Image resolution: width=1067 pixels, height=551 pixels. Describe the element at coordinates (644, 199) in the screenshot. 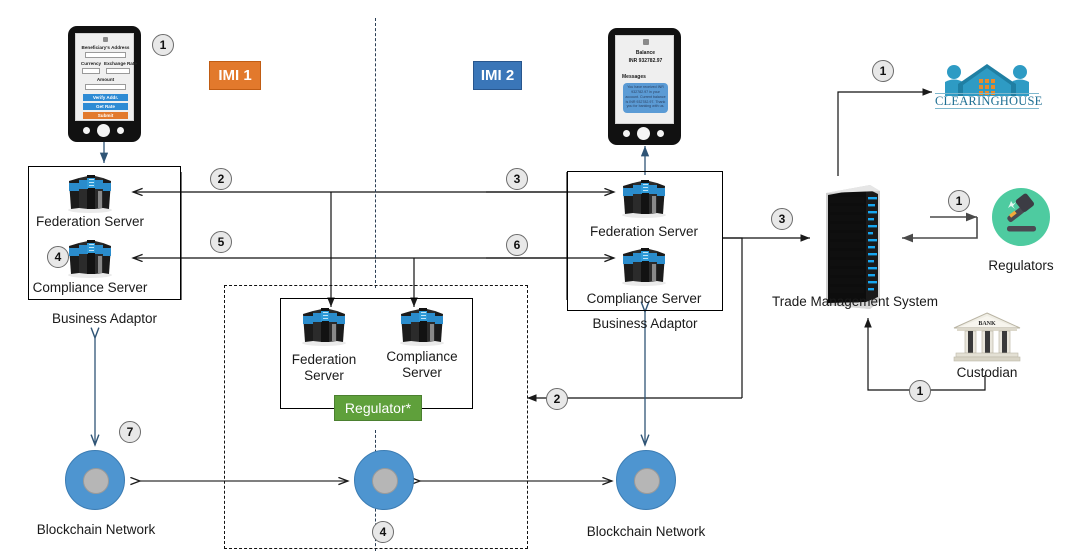

I see `federation-server-icon-right` at that location.